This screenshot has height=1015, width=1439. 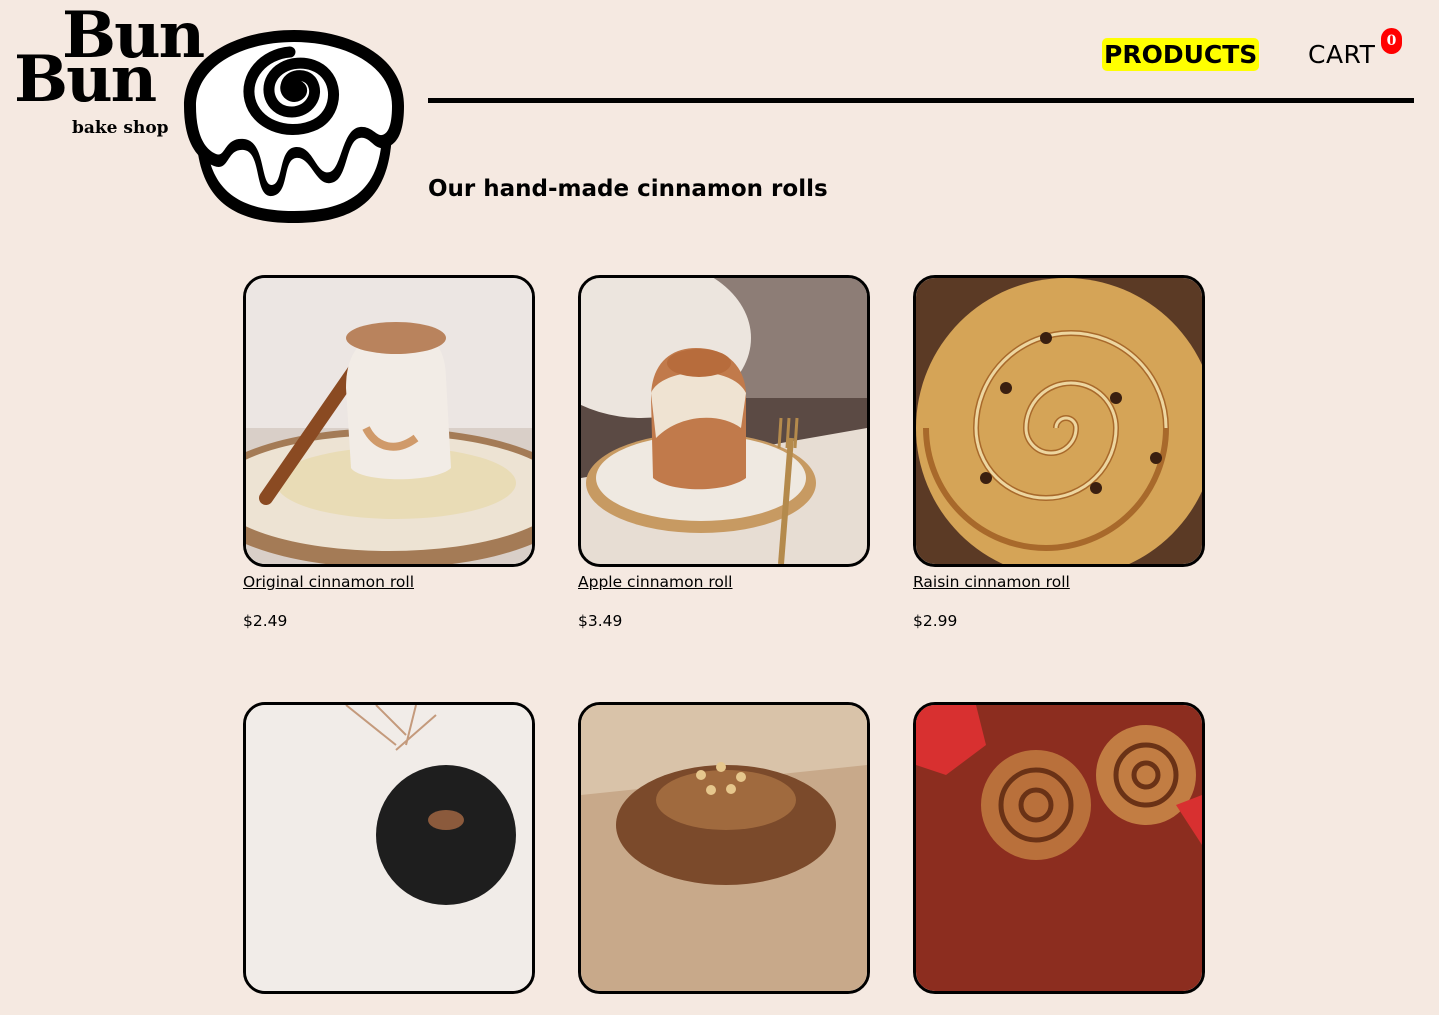 I want to click on product-name-link: Raisin cinnamon roll, so click(x=1059, y=582).